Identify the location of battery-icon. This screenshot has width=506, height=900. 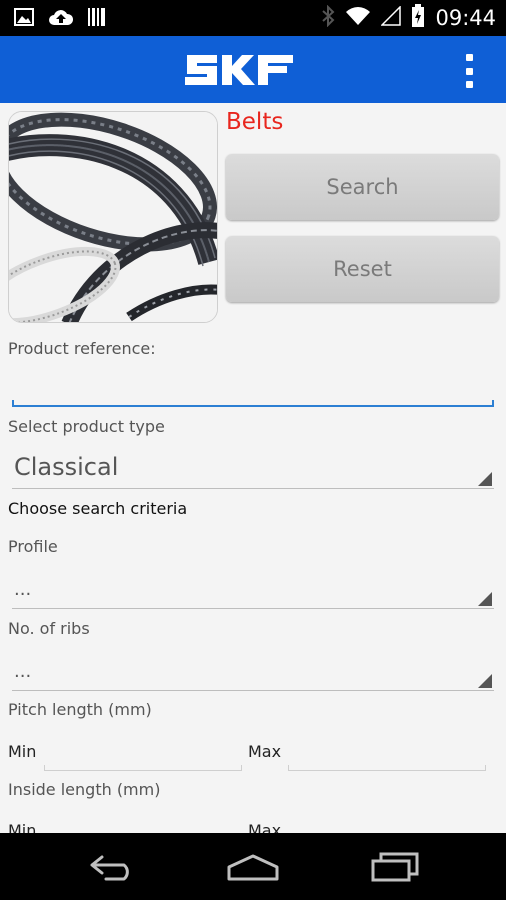
(418, 18).